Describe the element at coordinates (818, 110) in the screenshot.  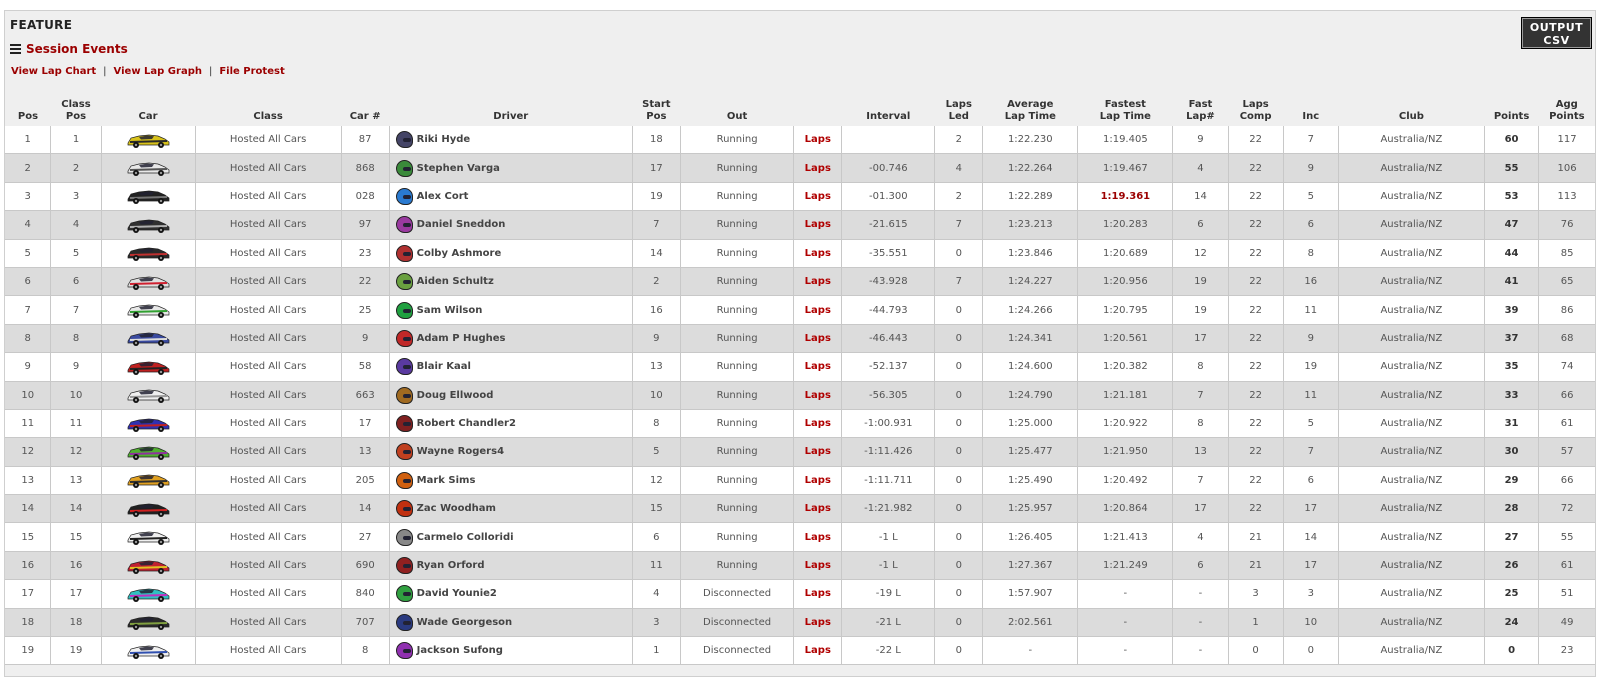
I see `column-header-laps` at that location.